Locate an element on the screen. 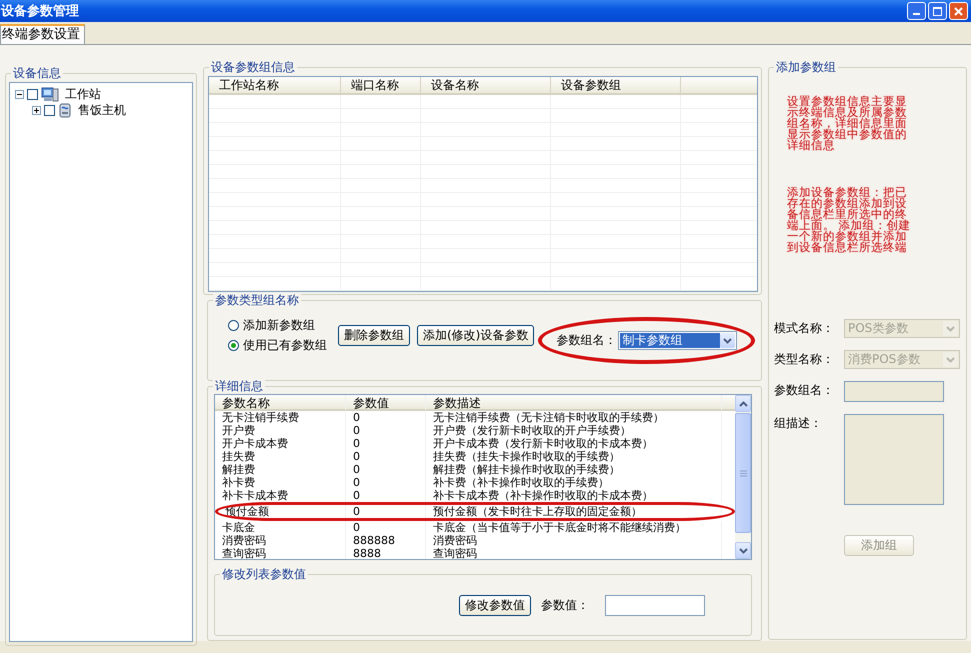 The width and height of the screenshot is (971, 653). help-text: 添加设备参数组：把已存在的参数组添加到设备信息栏里所选中的终端上面。 添加组：创建一个新的参数组并添加到设备信息栏所选终端 is located at coordinates (849, 220).